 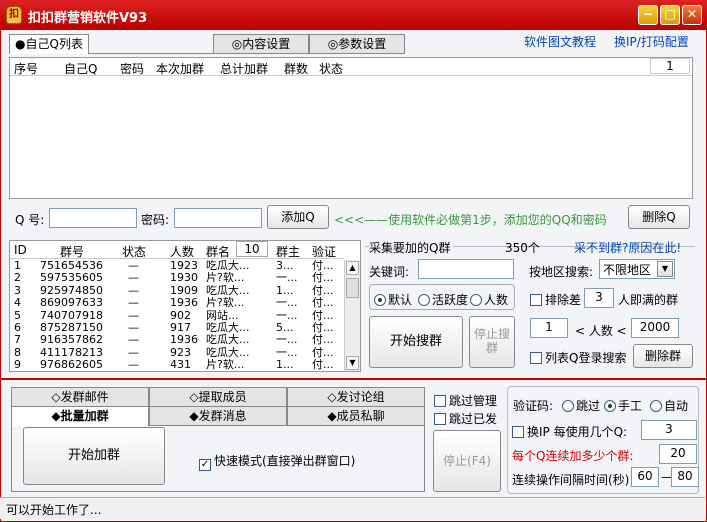 I want to click on qq-label: Q 号:, so click(x=30, y=220).